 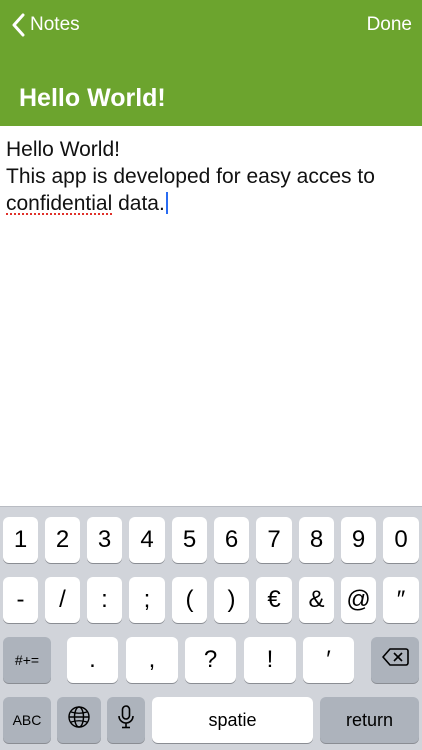 What do you see at coordinates (104, 600) in the screenshot?
I see `key-colon: :` at bounding box center [104, 600].